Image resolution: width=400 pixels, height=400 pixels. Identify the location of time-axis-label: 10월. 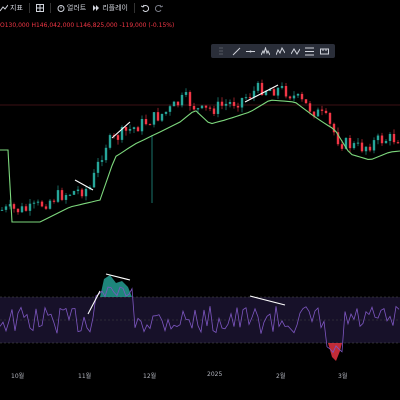
(18, 376).